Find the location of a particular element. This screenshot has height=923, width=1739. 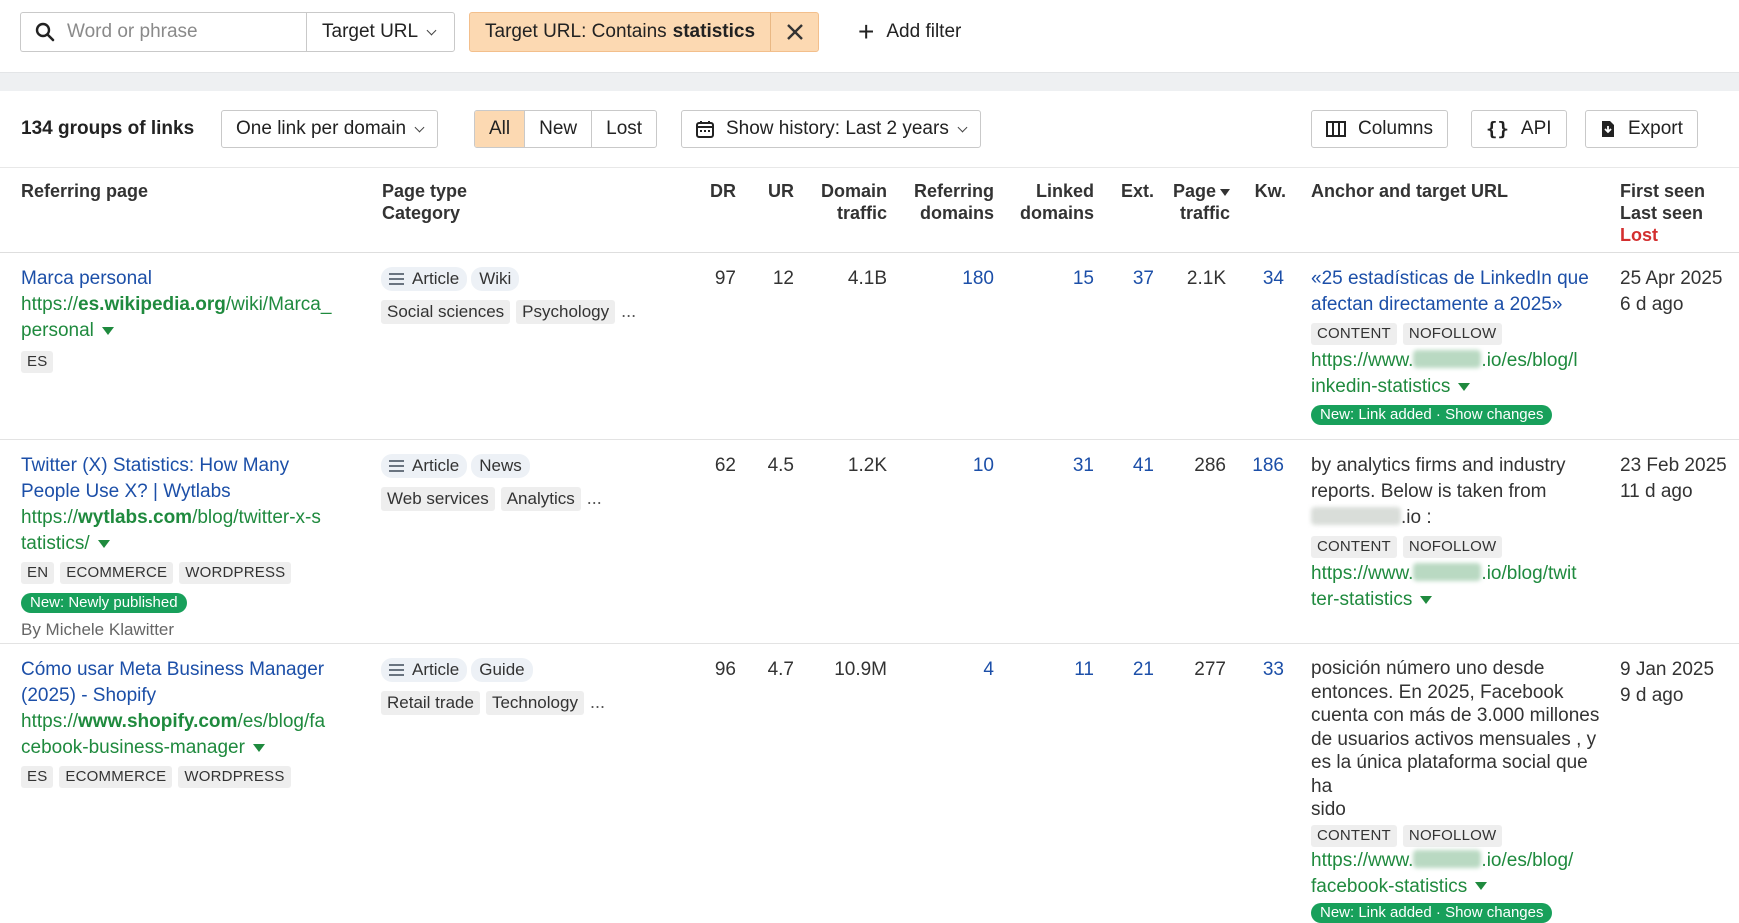

last-seen: 9 d ago is located at coordinates (1652, 695).